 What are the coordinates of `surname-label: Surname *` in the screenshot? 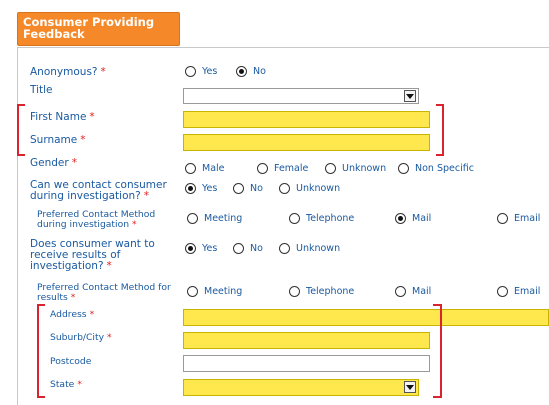 It's located at (58, 140).